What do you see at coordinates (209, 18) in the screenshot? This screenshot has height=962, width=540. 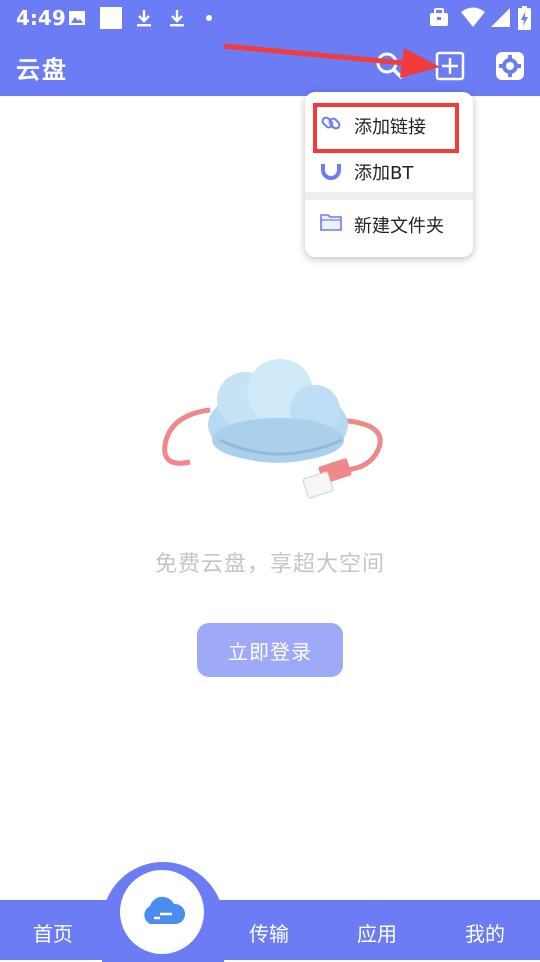 I see `dot-icon` at bounding box center [209, 18].